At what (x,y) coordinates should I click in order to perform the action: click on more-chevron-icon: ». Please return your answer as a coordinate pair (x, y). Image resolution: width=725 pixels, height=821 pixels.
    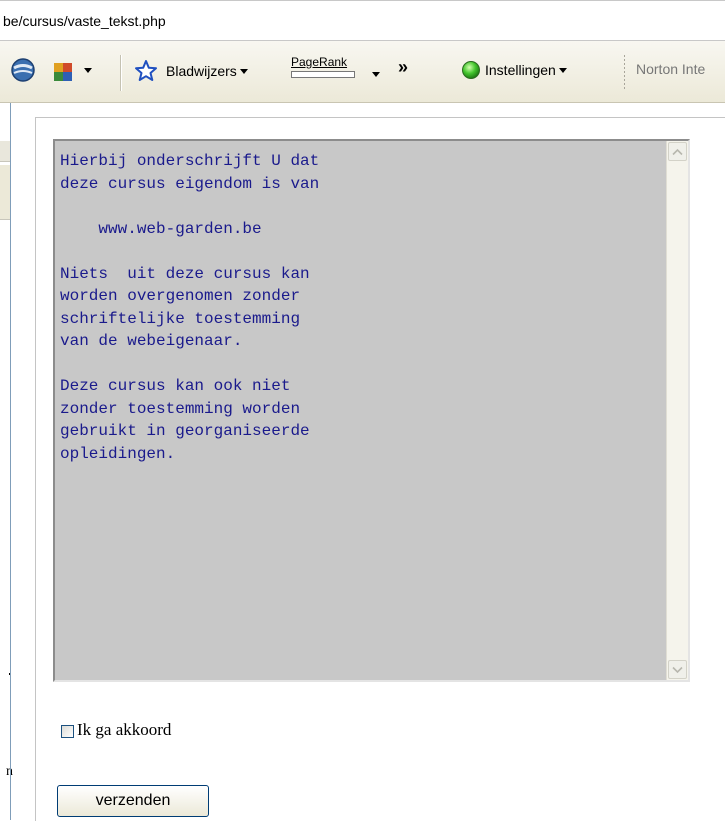
    Looking at the image, I should click on (403, 67).